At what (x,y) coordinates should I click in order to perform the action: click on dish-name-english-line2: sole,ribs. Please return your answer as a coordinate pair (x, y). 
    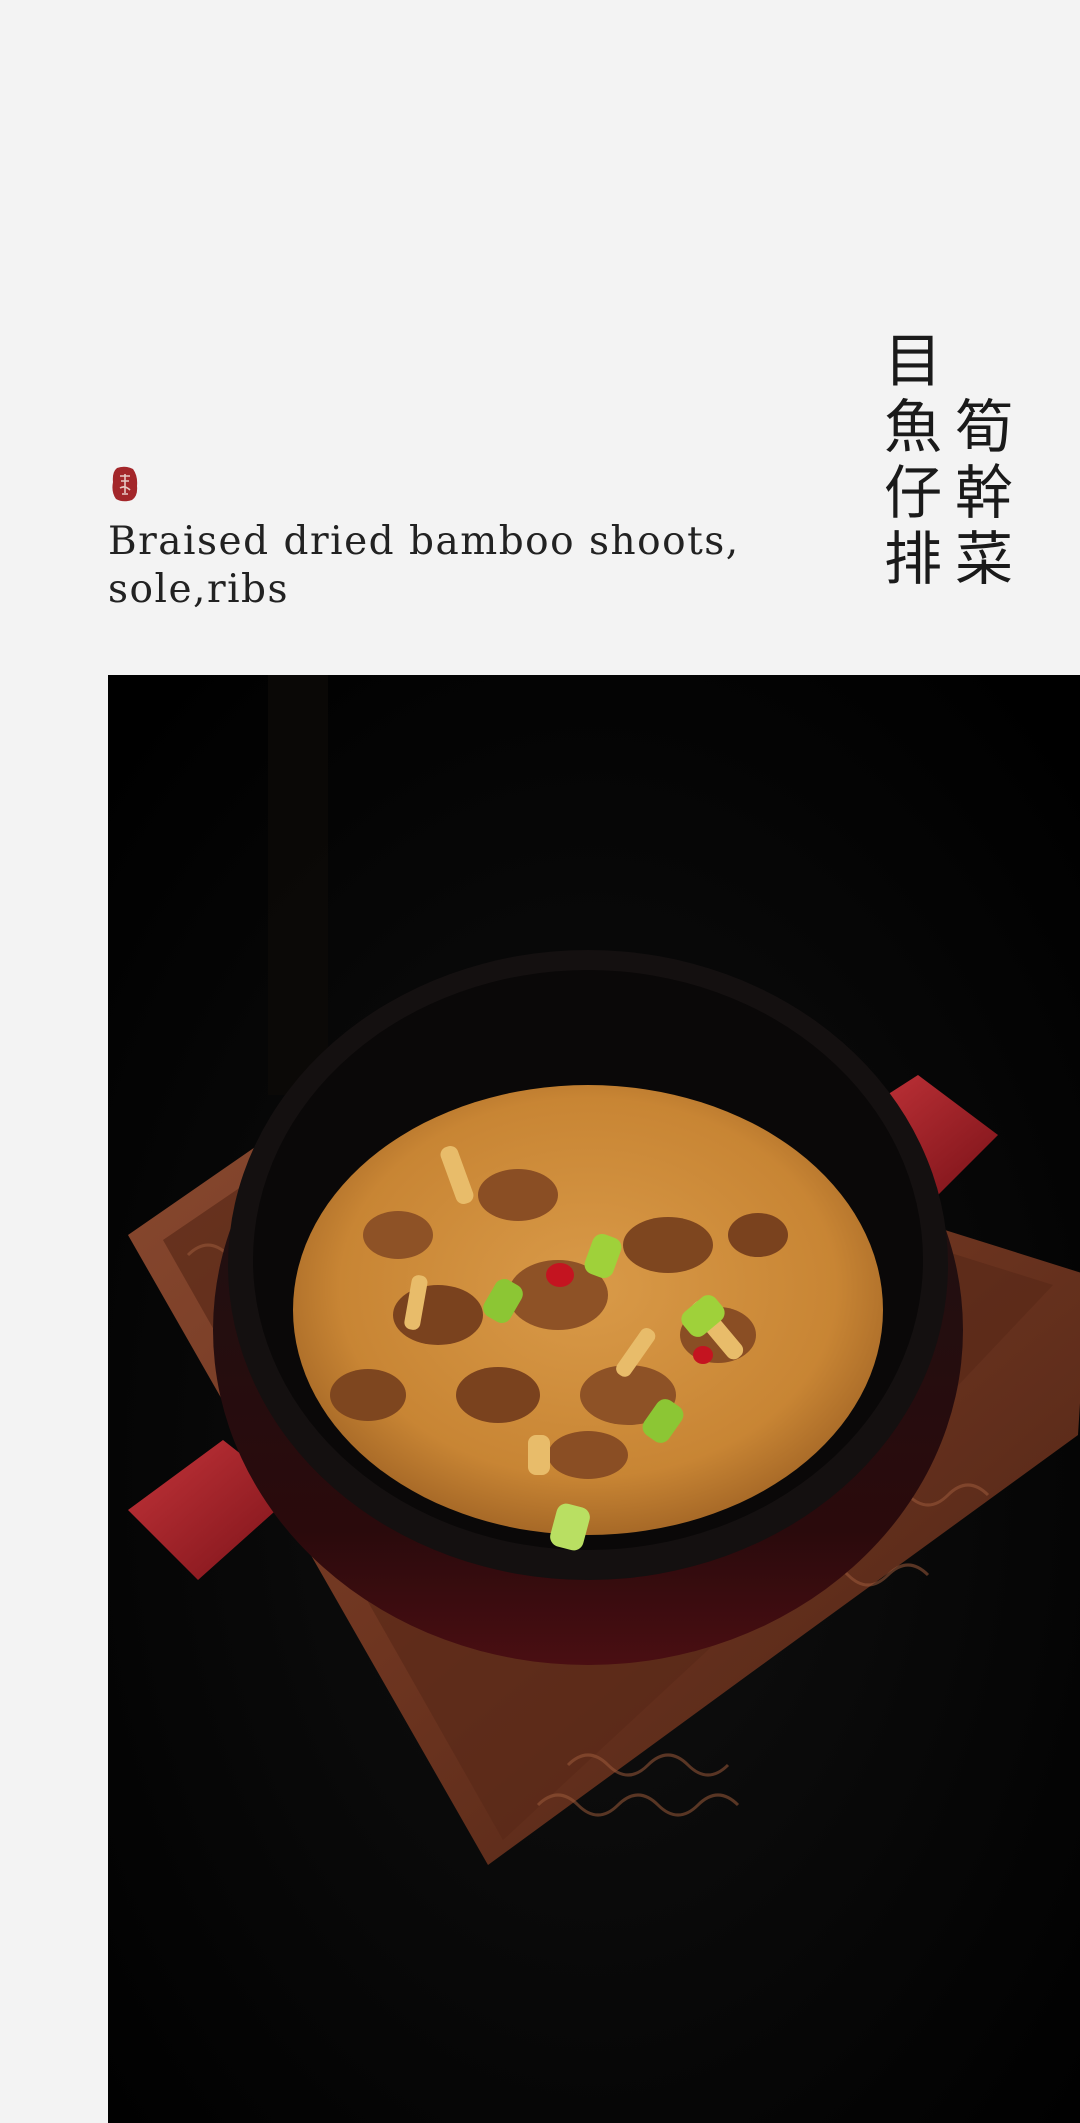
    Looking at the image, I should click on (199, 589).